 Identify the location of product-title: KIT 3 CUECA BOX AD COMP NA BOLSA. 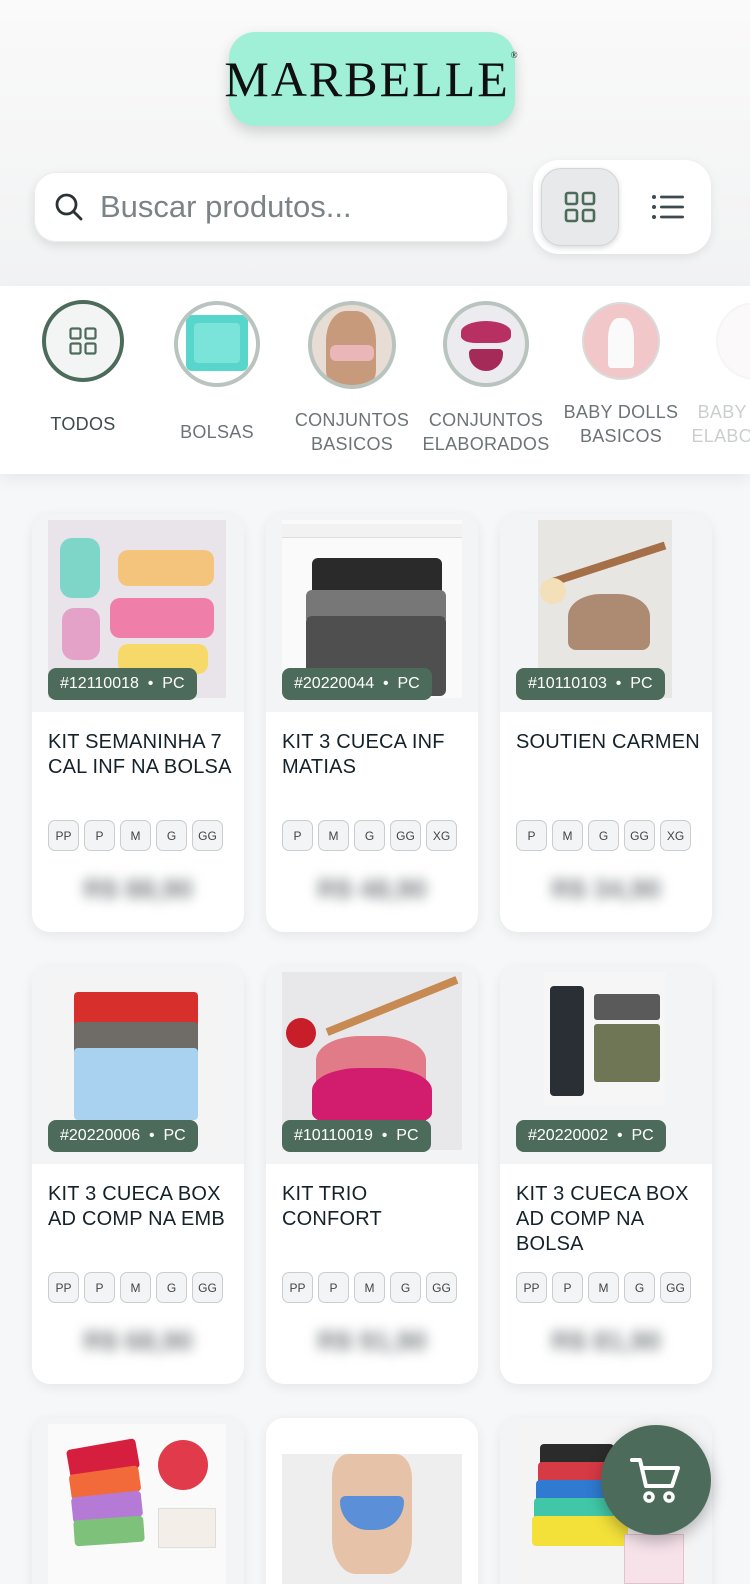
(602, 1219).